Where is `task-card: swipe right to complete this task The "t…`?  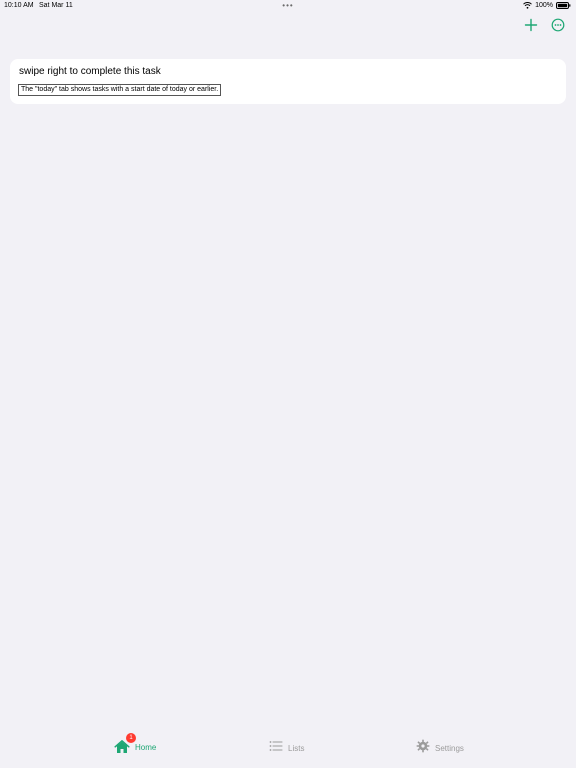 task-card: swipe right to complete this task The "t… is located at coordinates (288, 81).